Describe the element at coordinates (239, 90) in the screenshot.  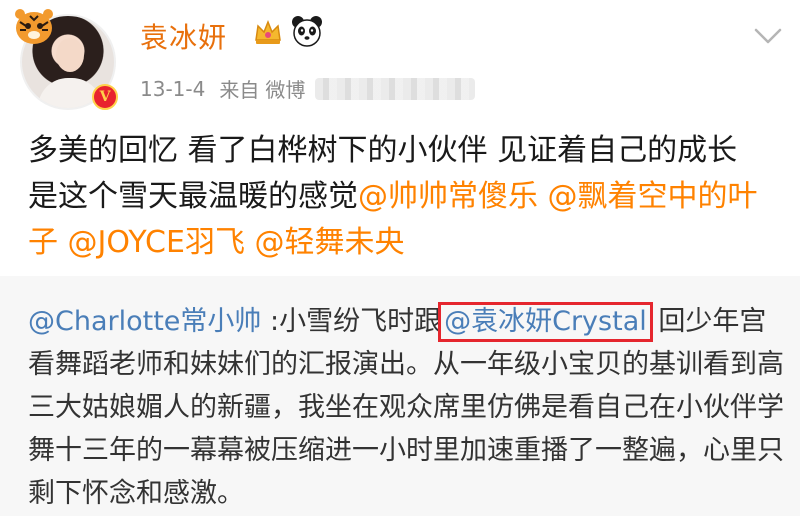
I see `source-from-label: 来自` at that location.